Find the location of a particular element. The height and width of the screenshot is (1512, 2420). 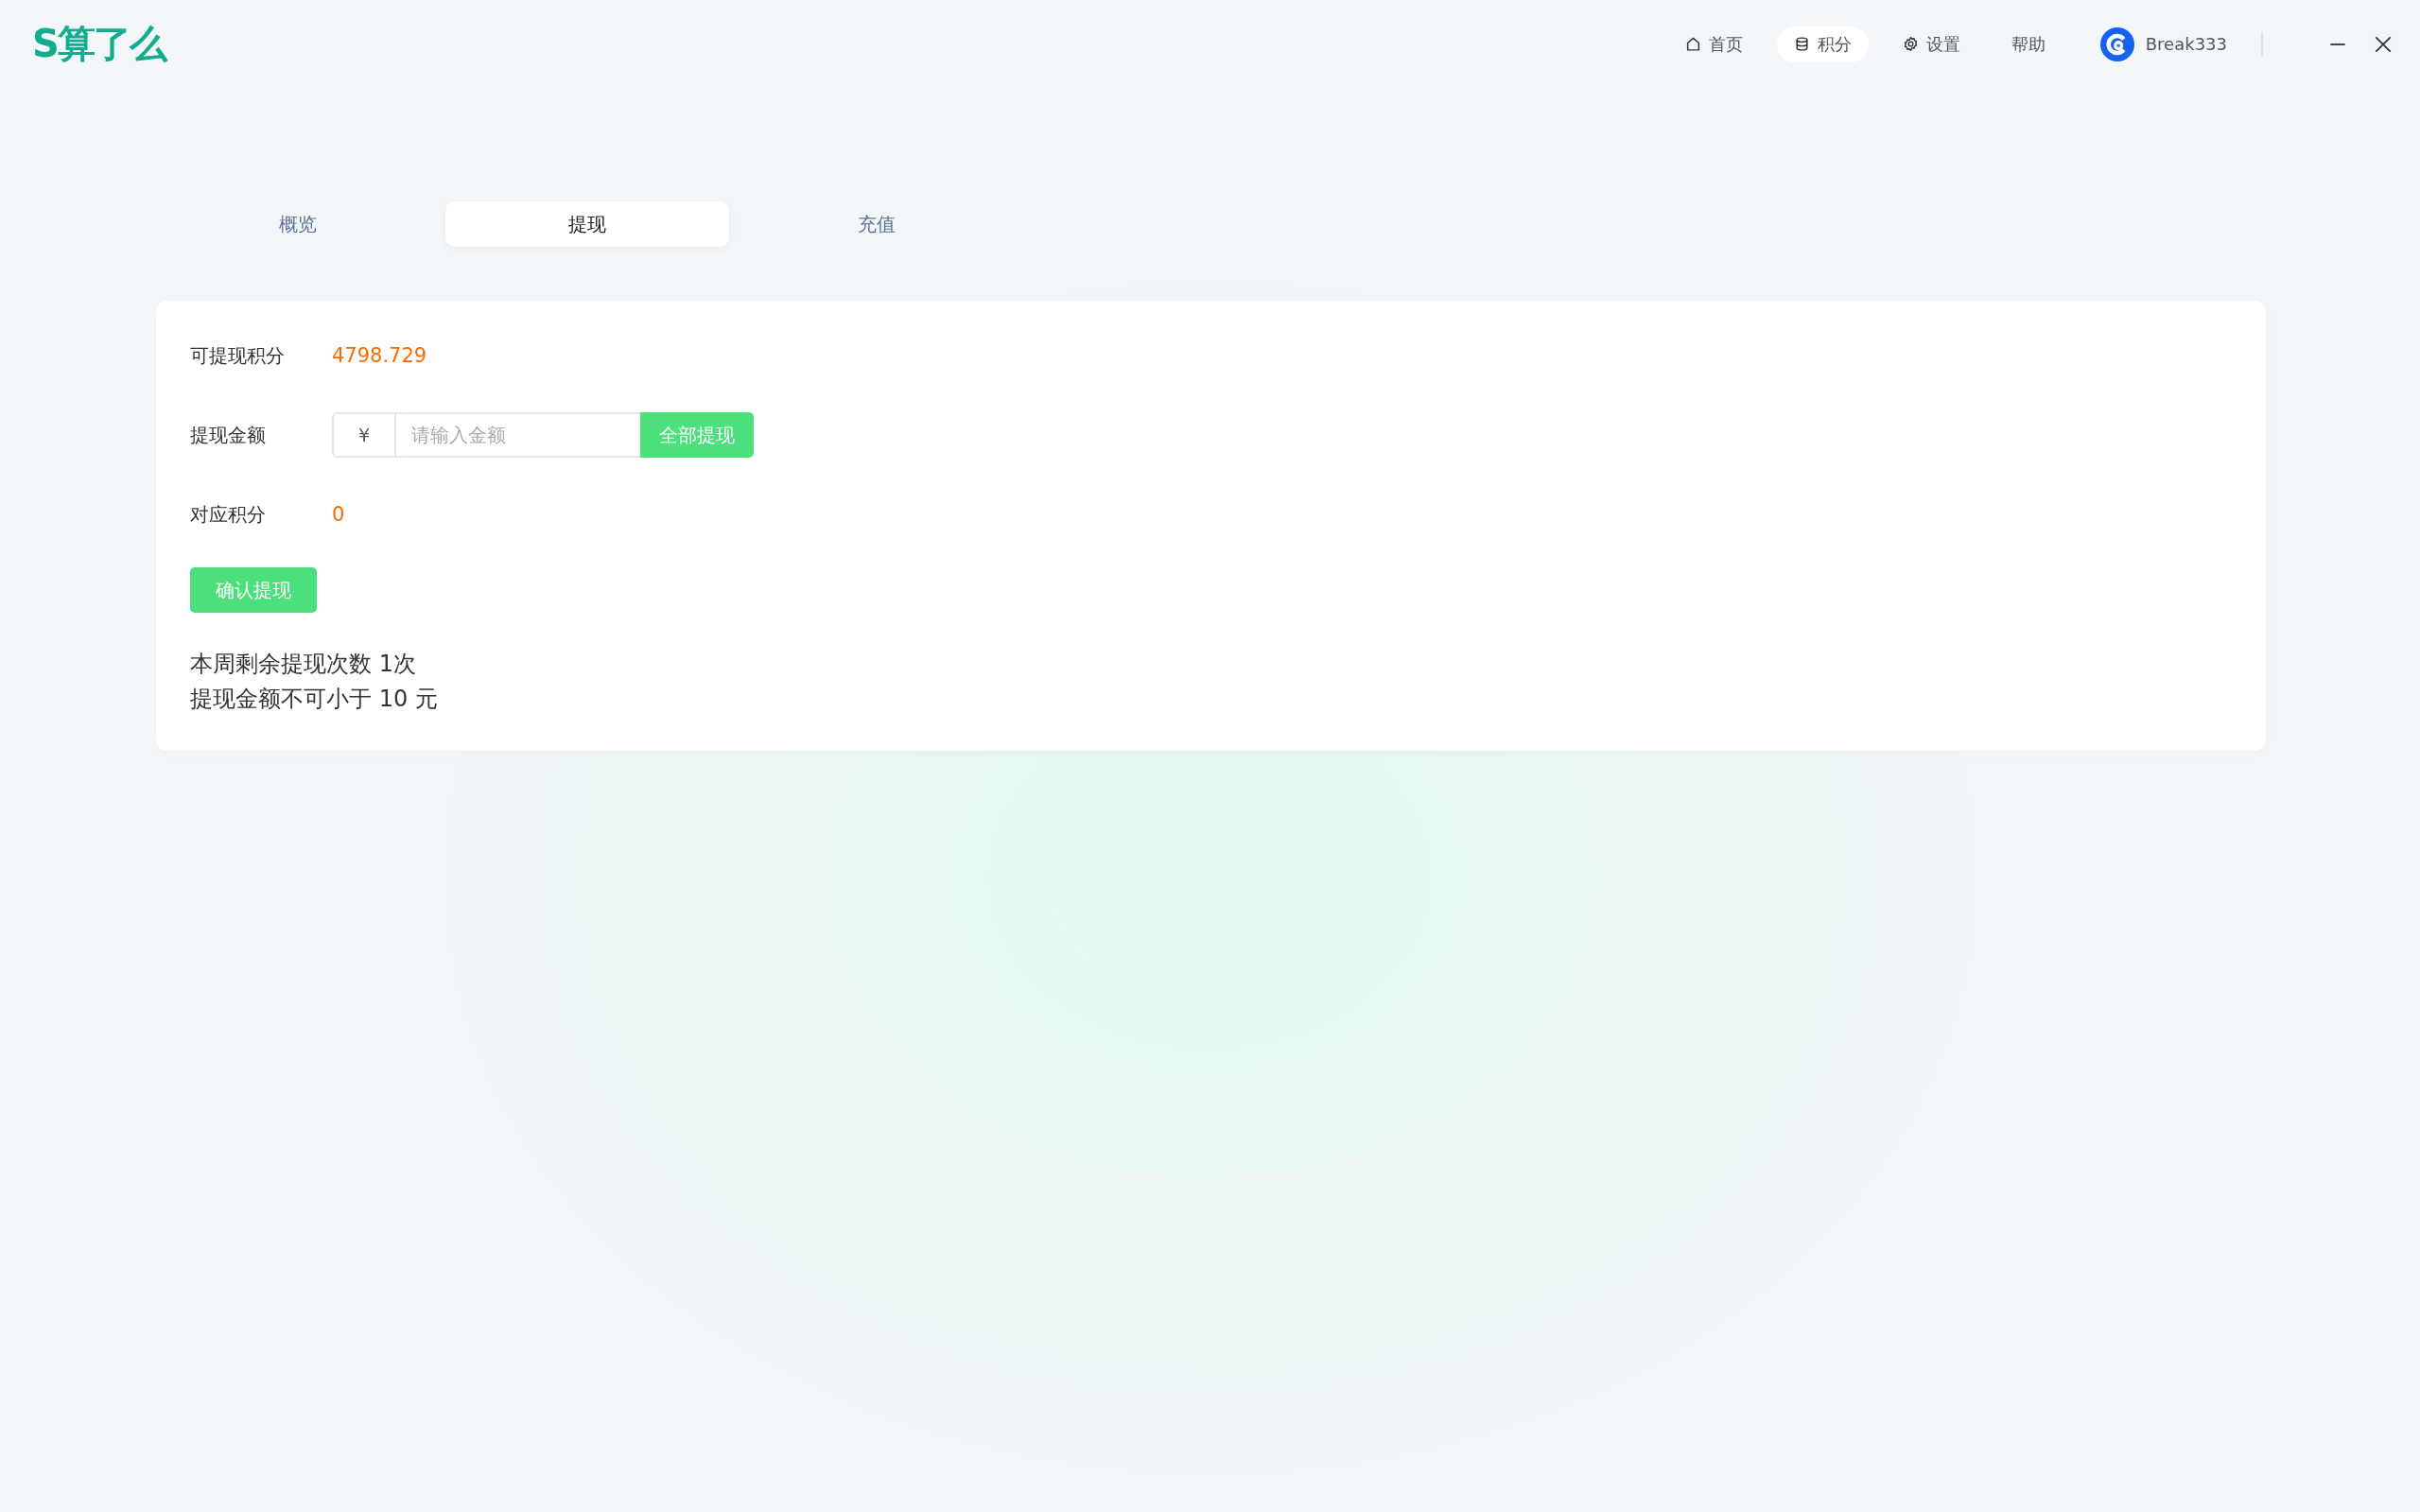

nav-item: 帮助 is located at coordinates (2028, 44).